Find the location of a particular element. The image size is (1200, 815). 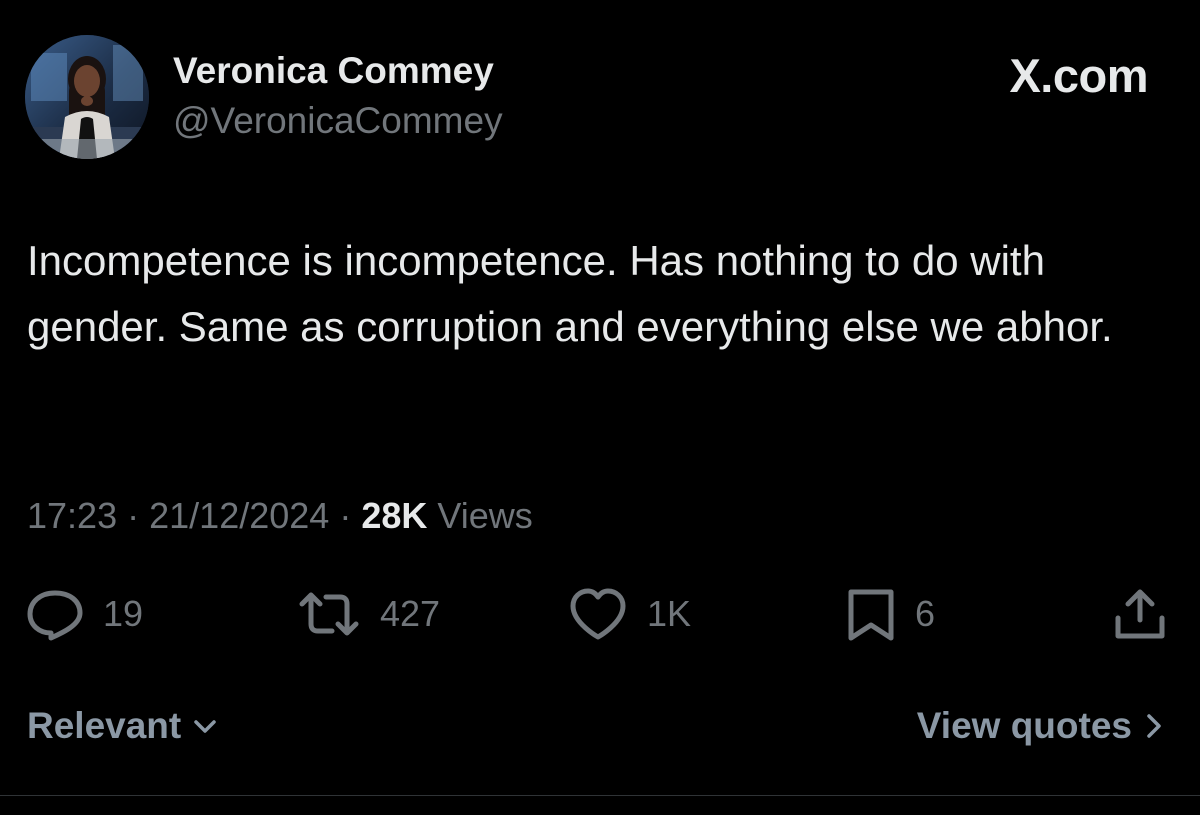

tweet-date: 21/12/2024 is located at coordinates (239, 515).